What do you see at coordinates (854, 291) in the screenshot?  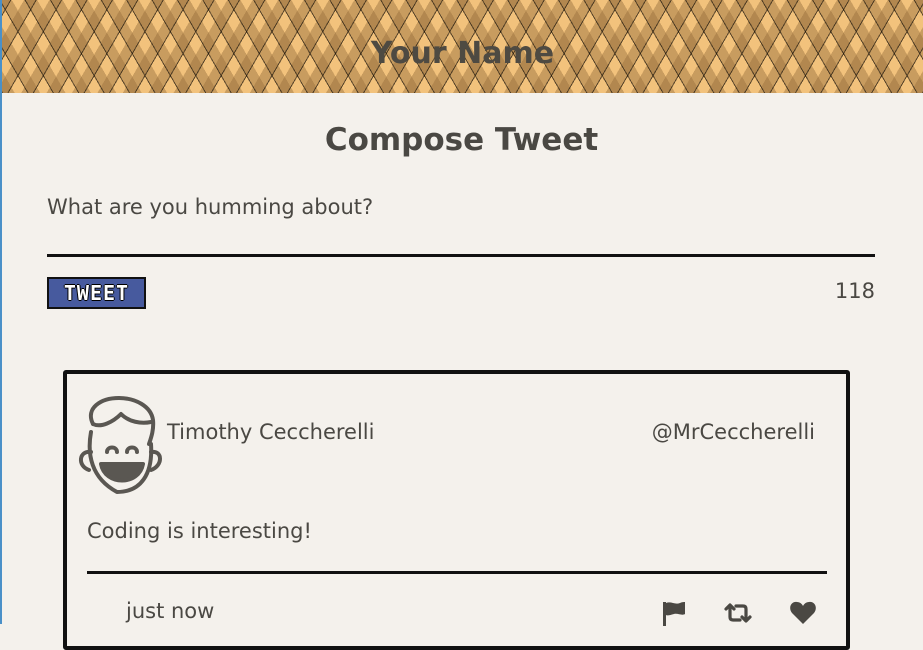 I see `char-counter: 118` at bounding box center [854, 291].